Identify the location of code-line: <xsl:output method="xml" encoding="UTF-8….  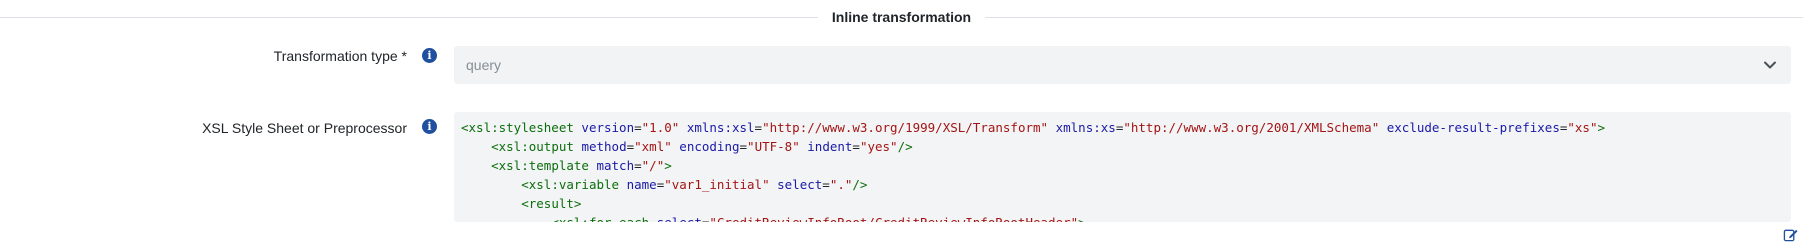
(702, 146).